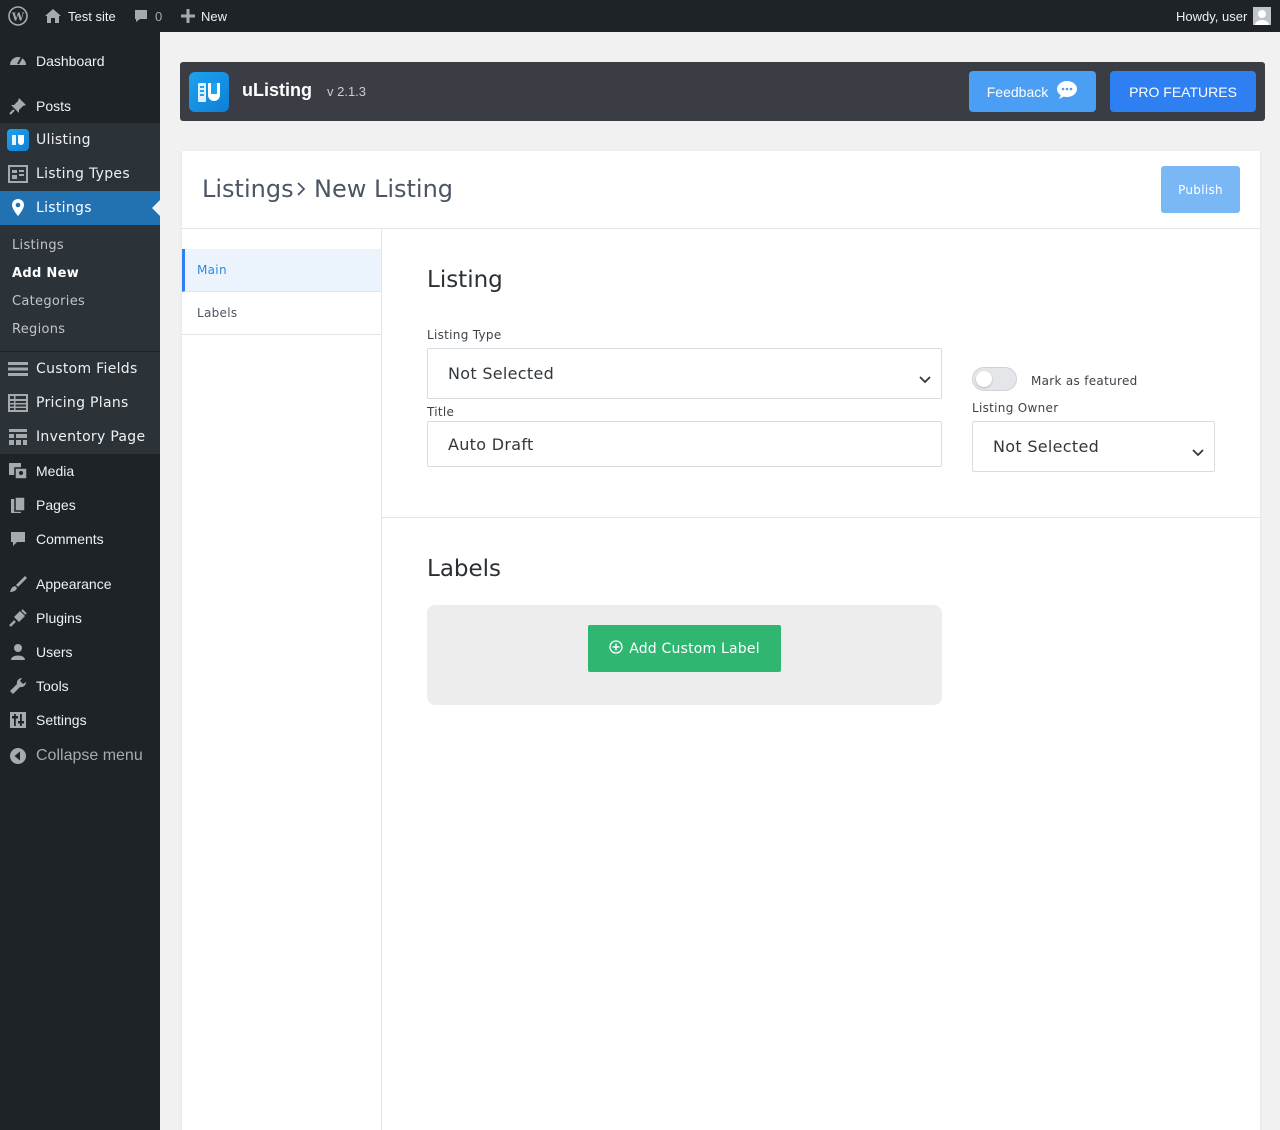 Image resolution: width=1280 pixels, height=1130 pixels. I want to click on sidebar-item-plugins: Plugins, so click(80, 618).